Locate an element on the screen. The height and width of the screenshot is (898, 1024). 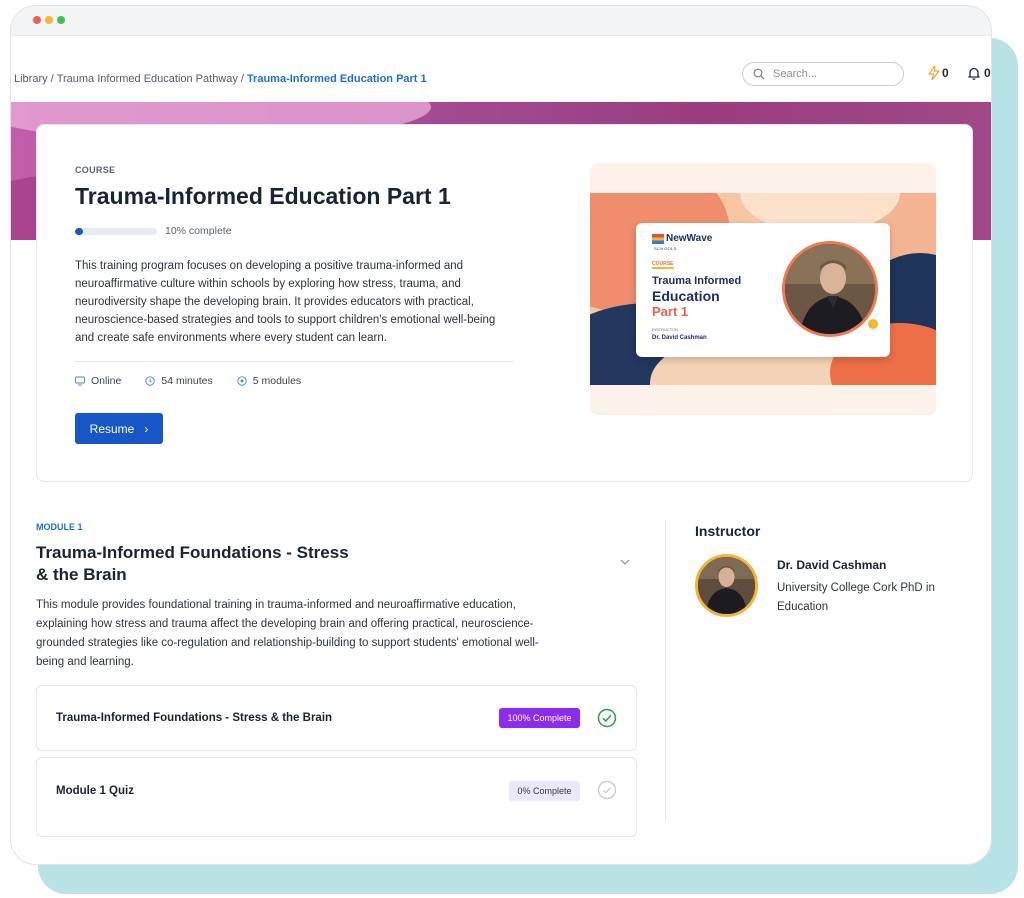
meta-format-text: Online is located at coordinates (106, 381).